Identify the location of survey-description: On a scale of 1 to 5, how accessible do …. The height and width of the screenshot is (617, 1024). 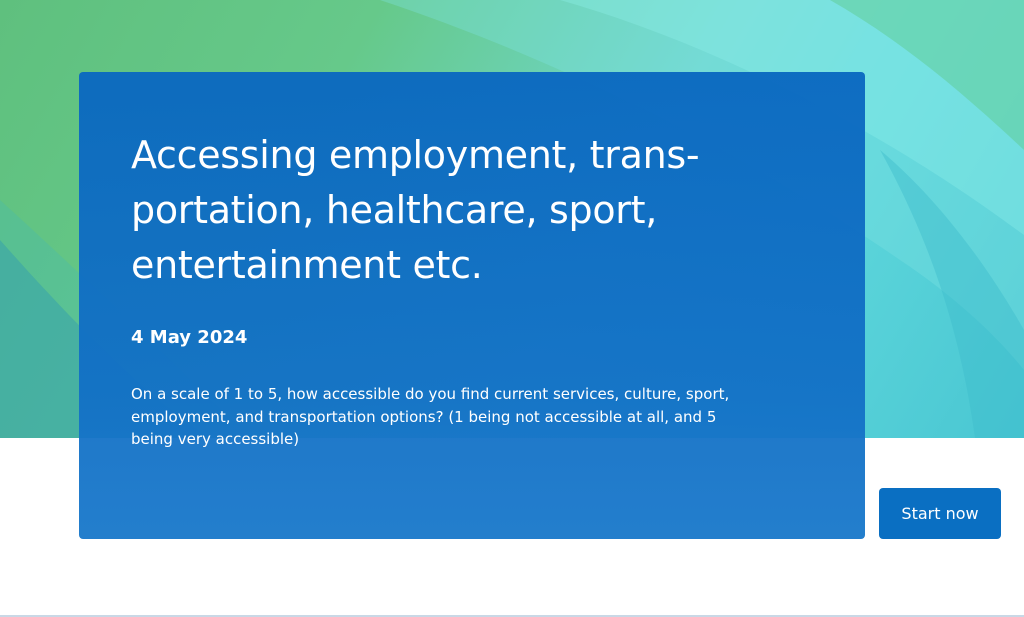
(430, 416).